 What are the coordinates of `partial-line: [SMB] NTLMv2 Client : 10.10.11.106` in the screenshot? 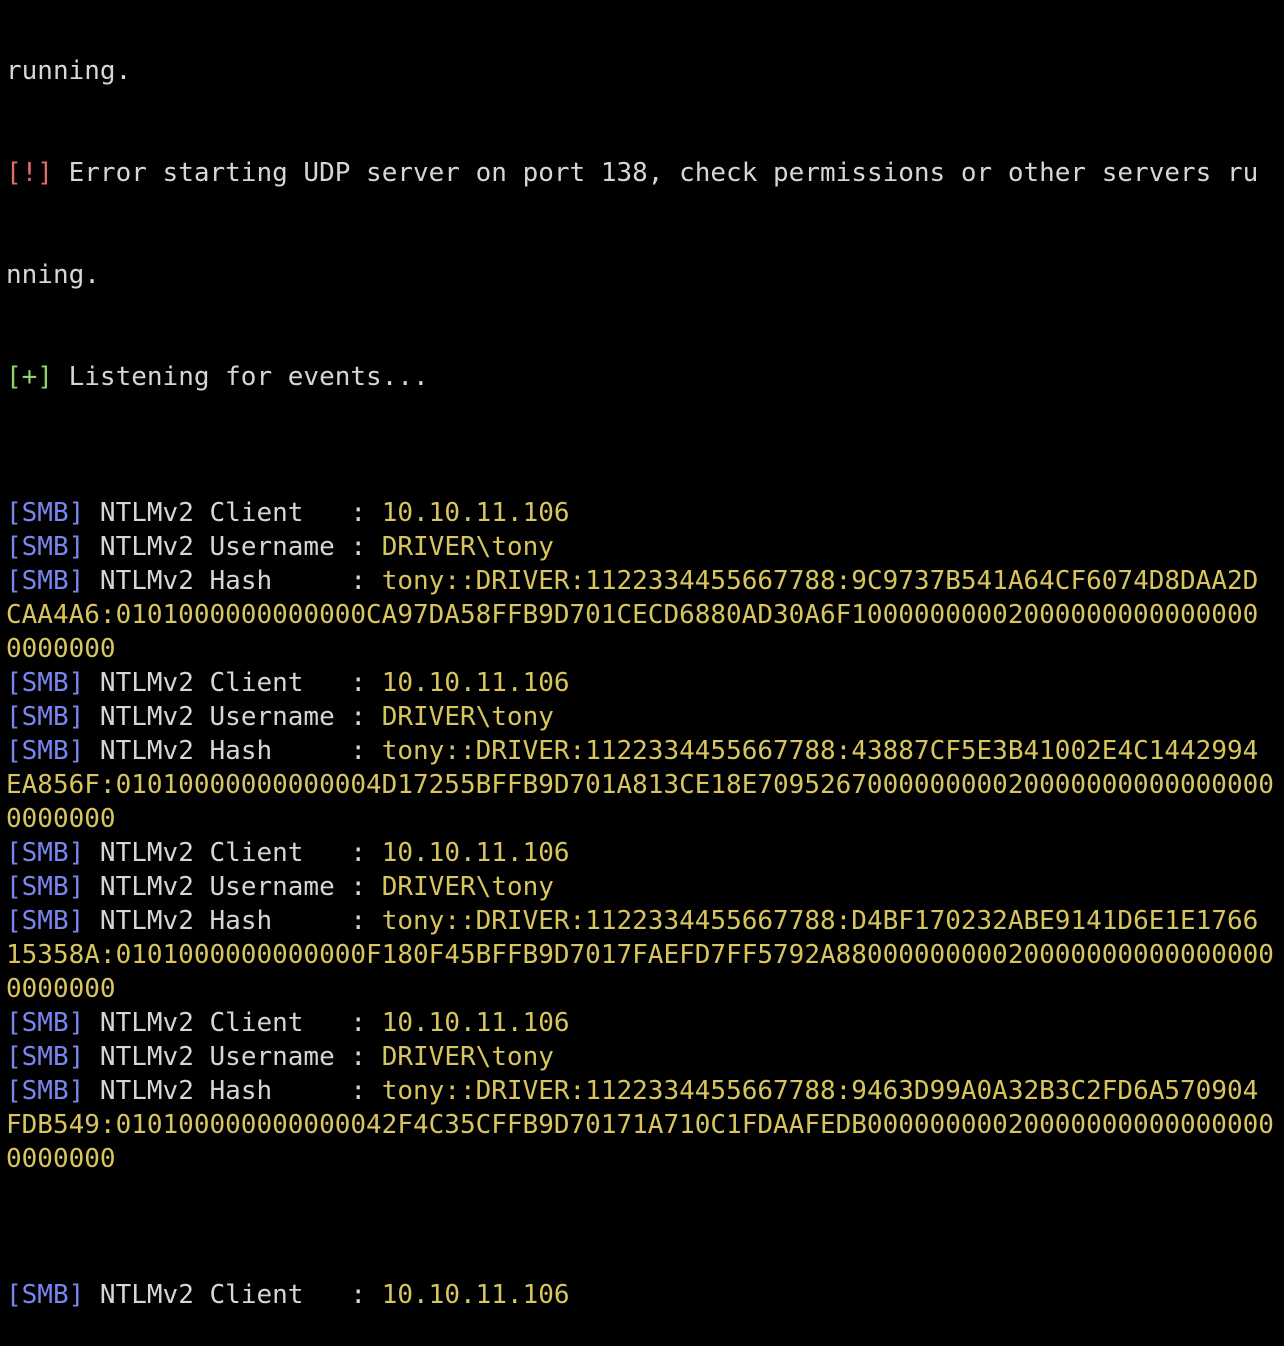 It's located at (645, 1295).